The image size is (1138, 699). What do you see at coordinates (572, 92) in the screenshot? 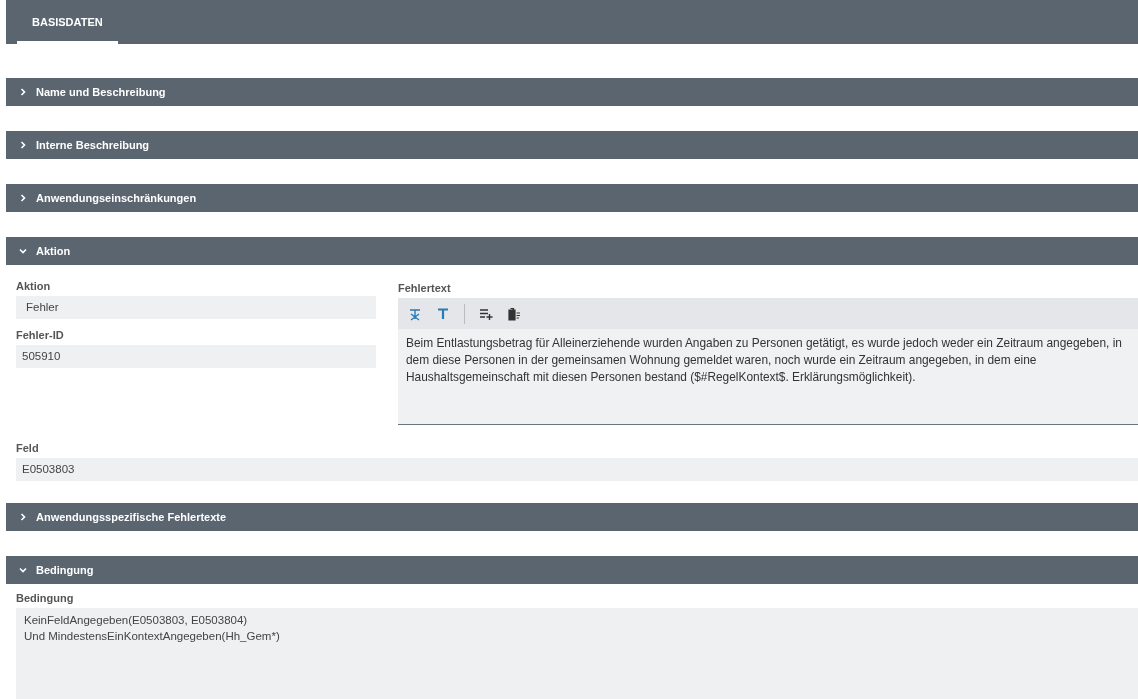
I see `section-header: Name und Beschreibung` at bounding box center [572, 92].